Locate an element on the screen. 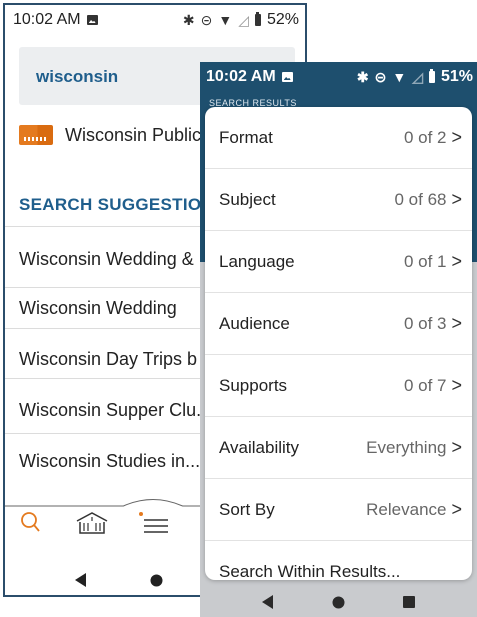  filter-label: Format is located at coordinates (246, 137).